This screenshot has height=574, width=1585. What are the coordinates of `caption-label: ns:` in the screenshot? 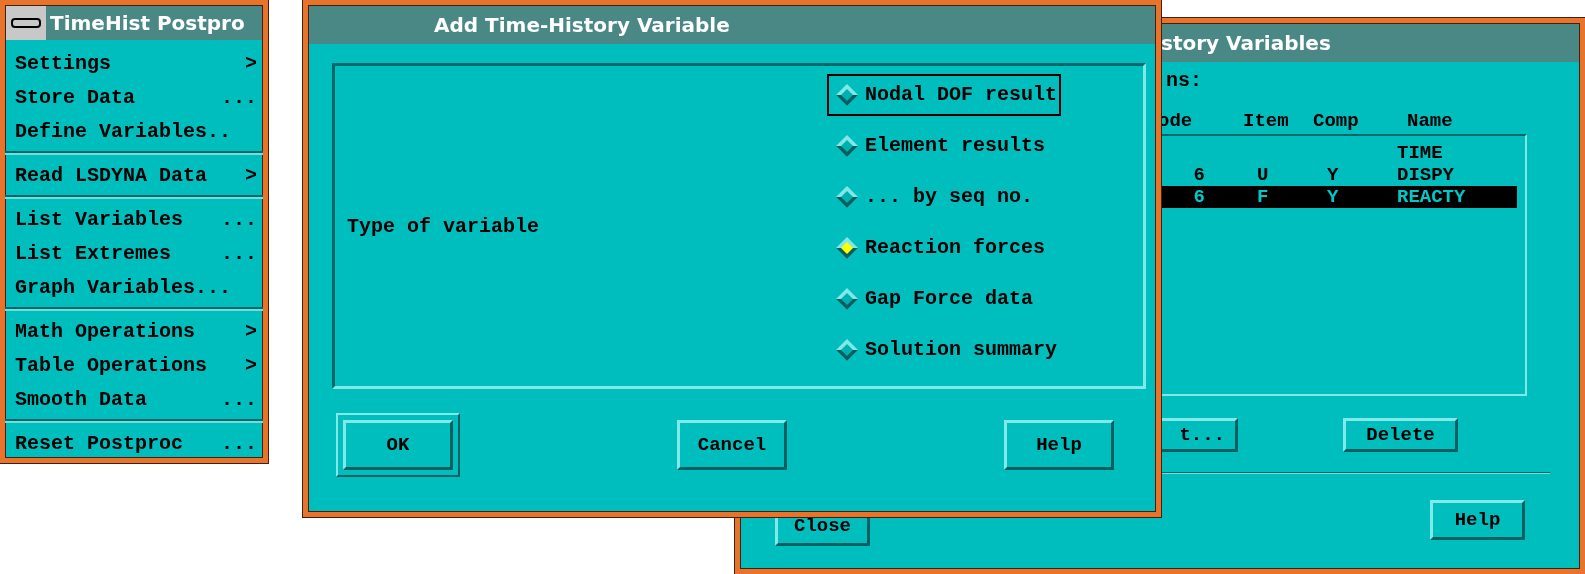 It's located at (1184, 80).